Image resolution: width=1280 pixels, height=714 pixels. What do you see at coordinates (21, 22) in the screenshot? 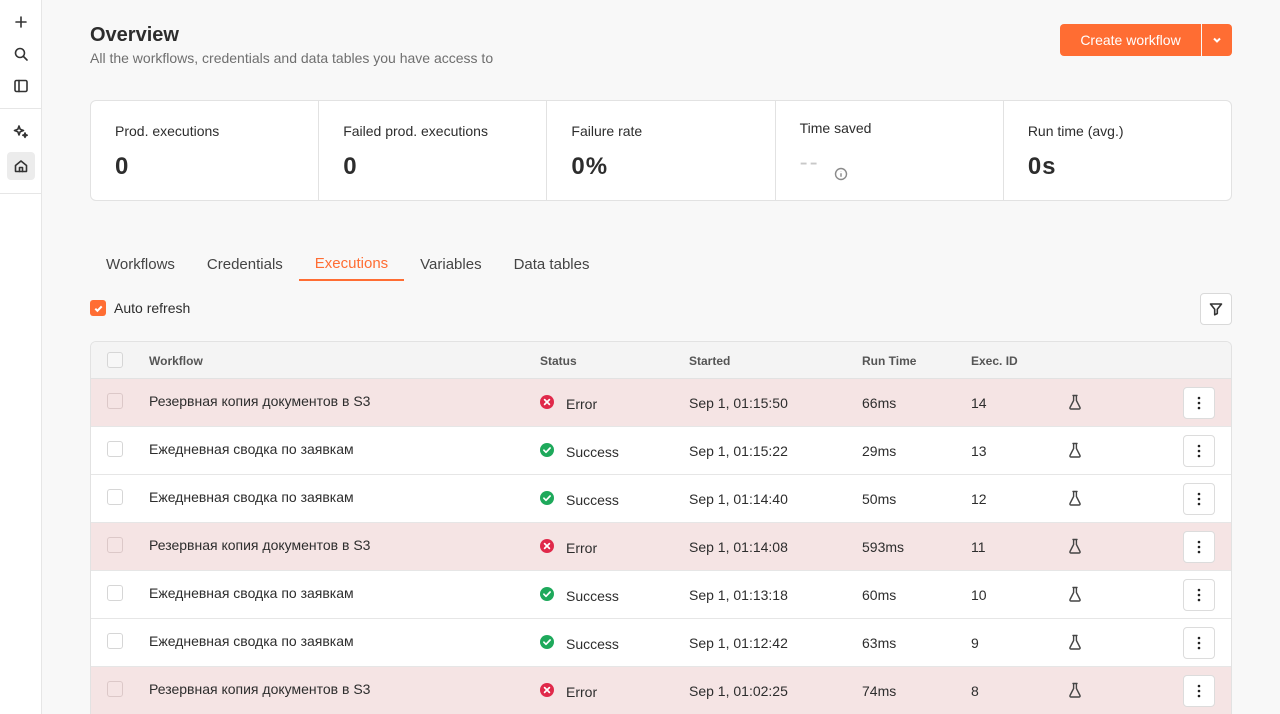
I see `plus-icon` at bounding box center [21, 22].